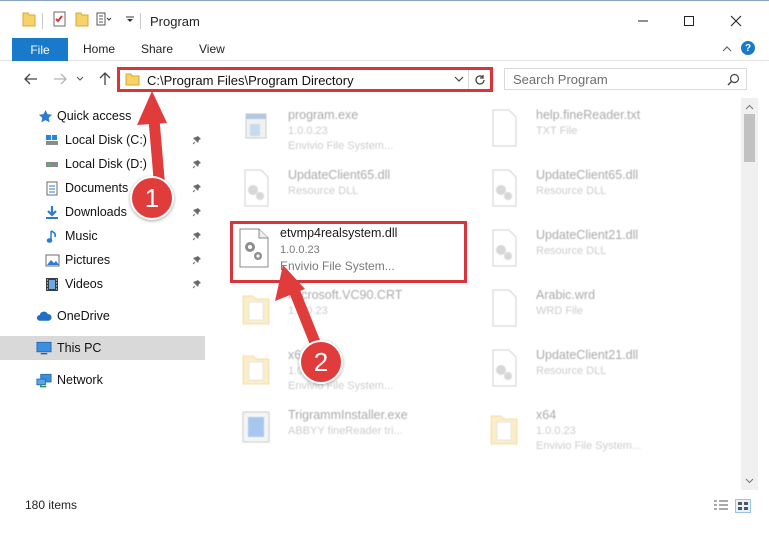 Image resolution: width=769 pixels, height=533 pixels. Describe the element at coordinates (97, 188) in the screenshot. I see `sidebar-item-label: Documents` at that location.